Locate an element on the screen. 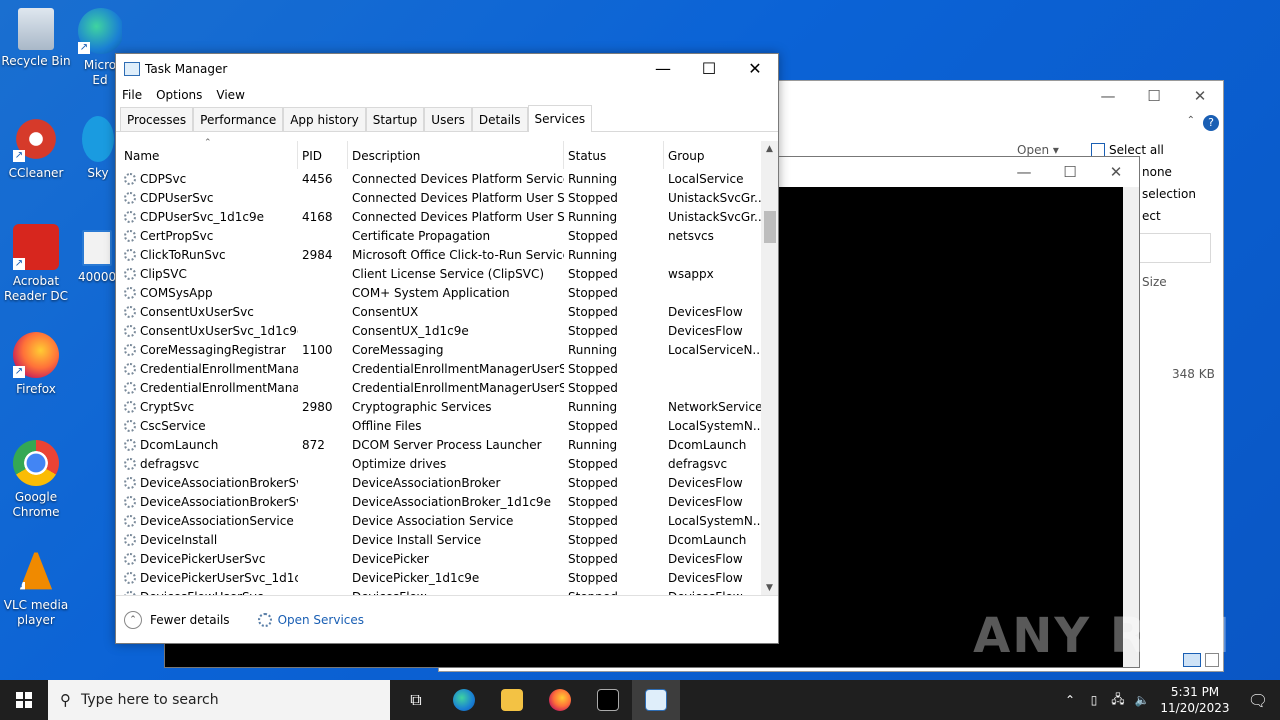 The width and height of the screenshot is (1280, 720). tab-processes: Processes is located at coordinates (157, 119).